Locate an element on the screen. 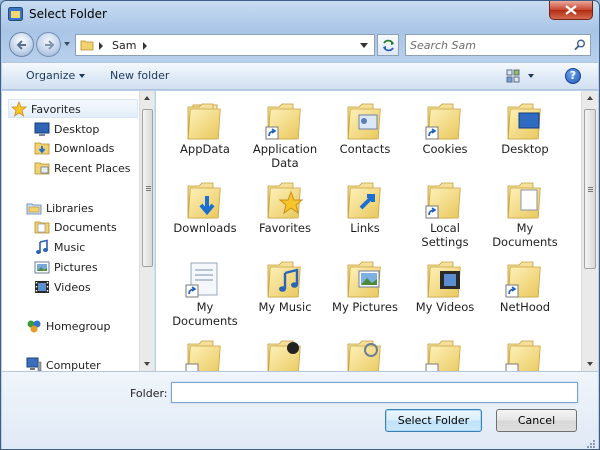  nav-label: Downloads is located at coordinates (84, 148).